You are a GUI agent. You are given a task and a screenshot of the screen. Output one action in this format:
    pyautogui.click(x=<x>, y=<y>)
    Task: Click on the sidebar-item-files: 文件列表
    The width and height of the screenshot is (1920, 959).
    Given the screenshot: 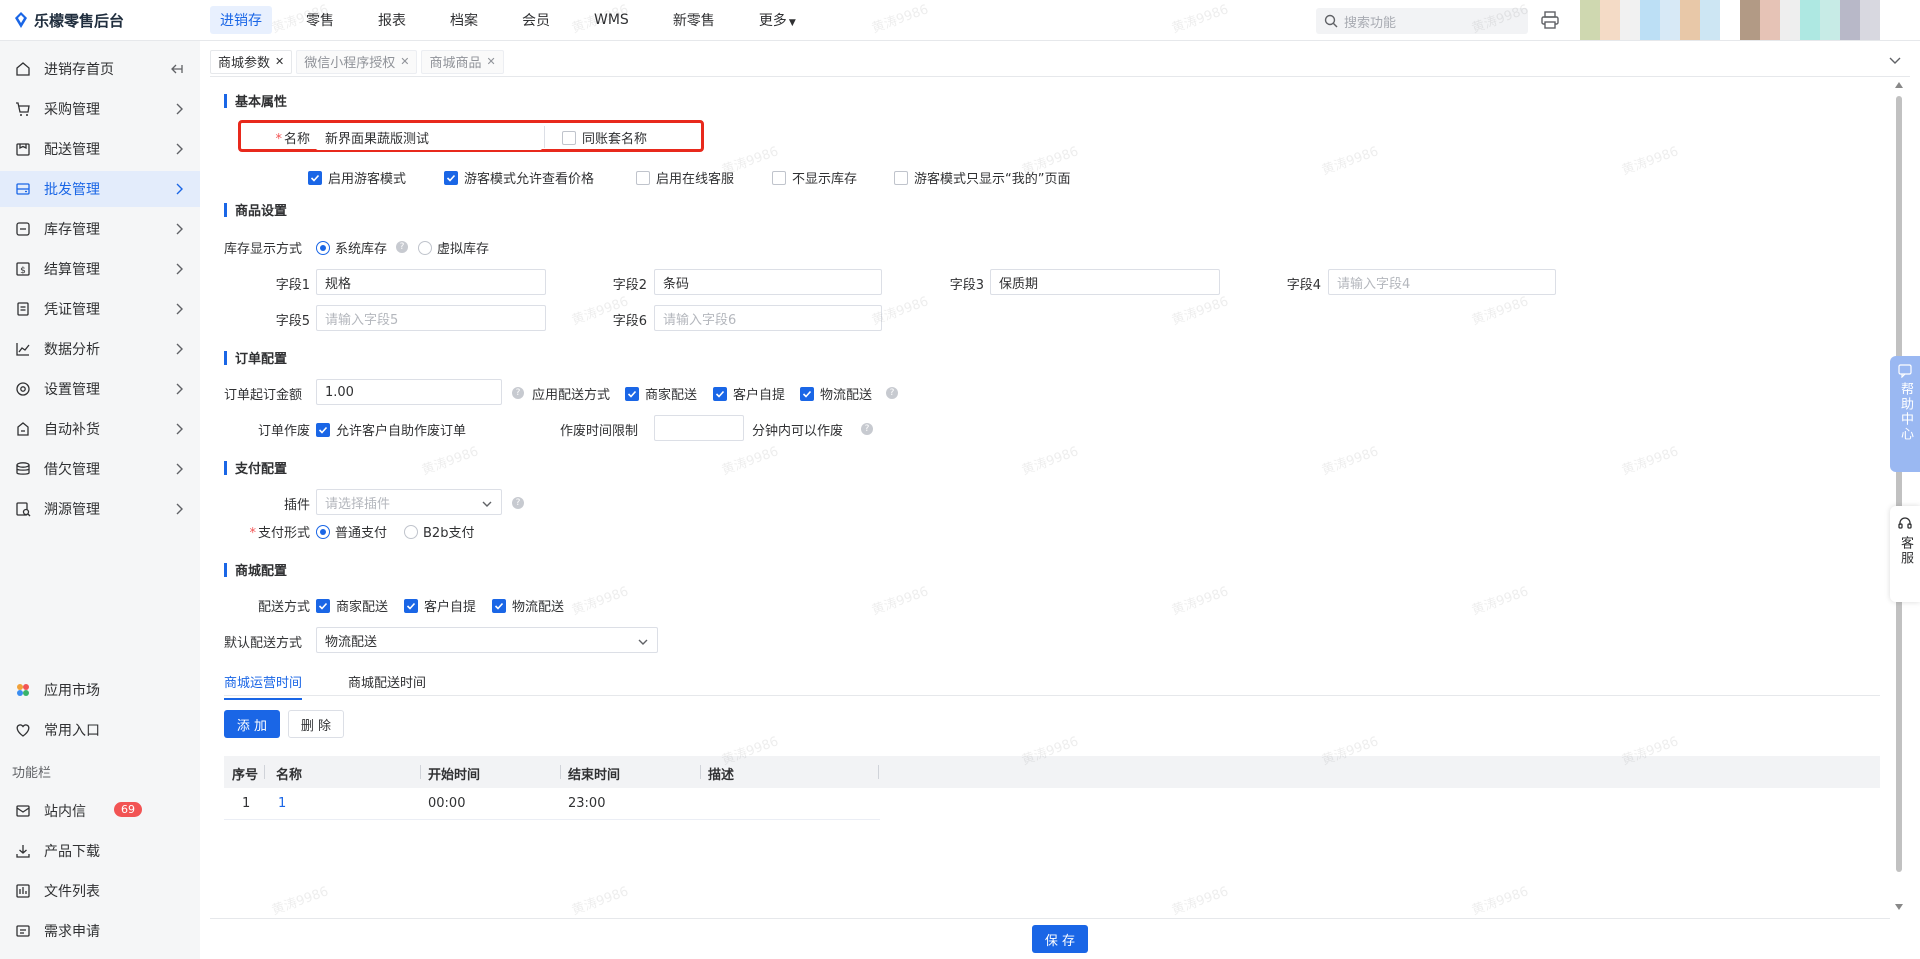 What is the action you would take?
    pyautogui.click(x=100, y=891)
    